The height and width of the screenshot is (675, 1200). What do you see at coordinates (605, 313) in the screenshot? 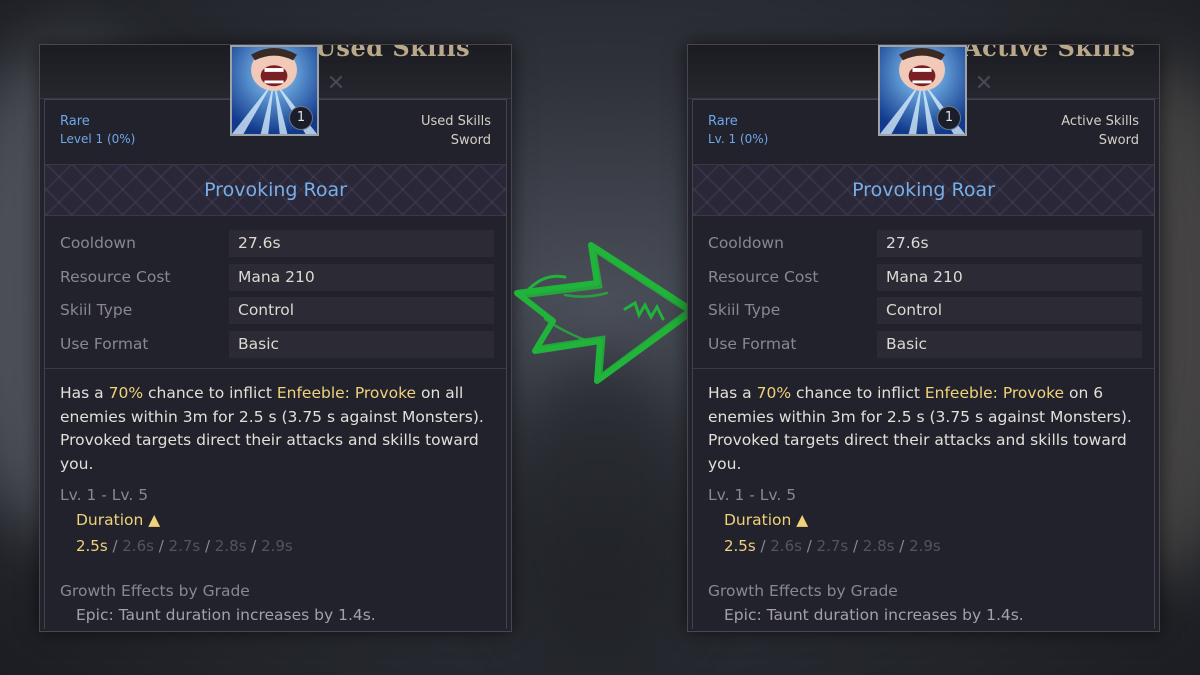
I see `green-hand-drawn-arrow-icon` at bounding box center [605, 313].